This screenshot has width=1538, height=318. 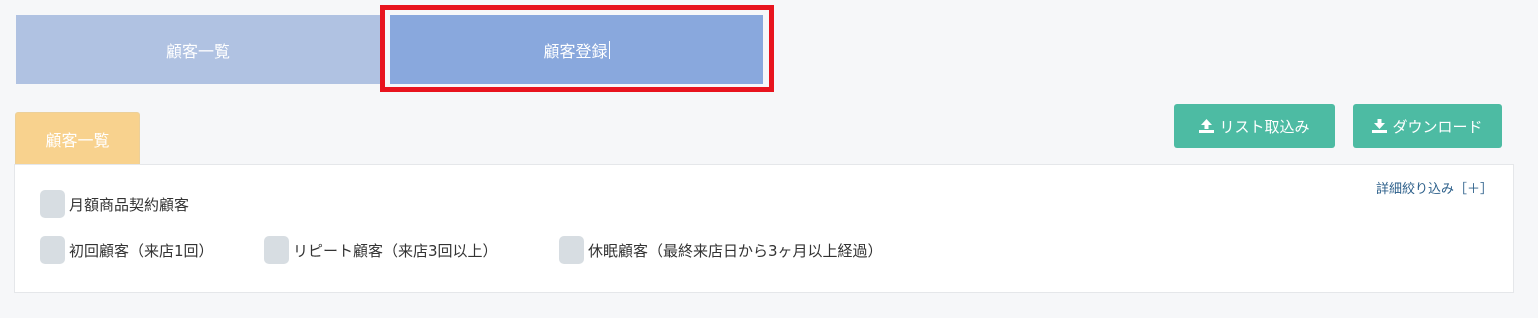 I want to click on tab-customer-list: 顧客一覧, so click(x=198, y=49).